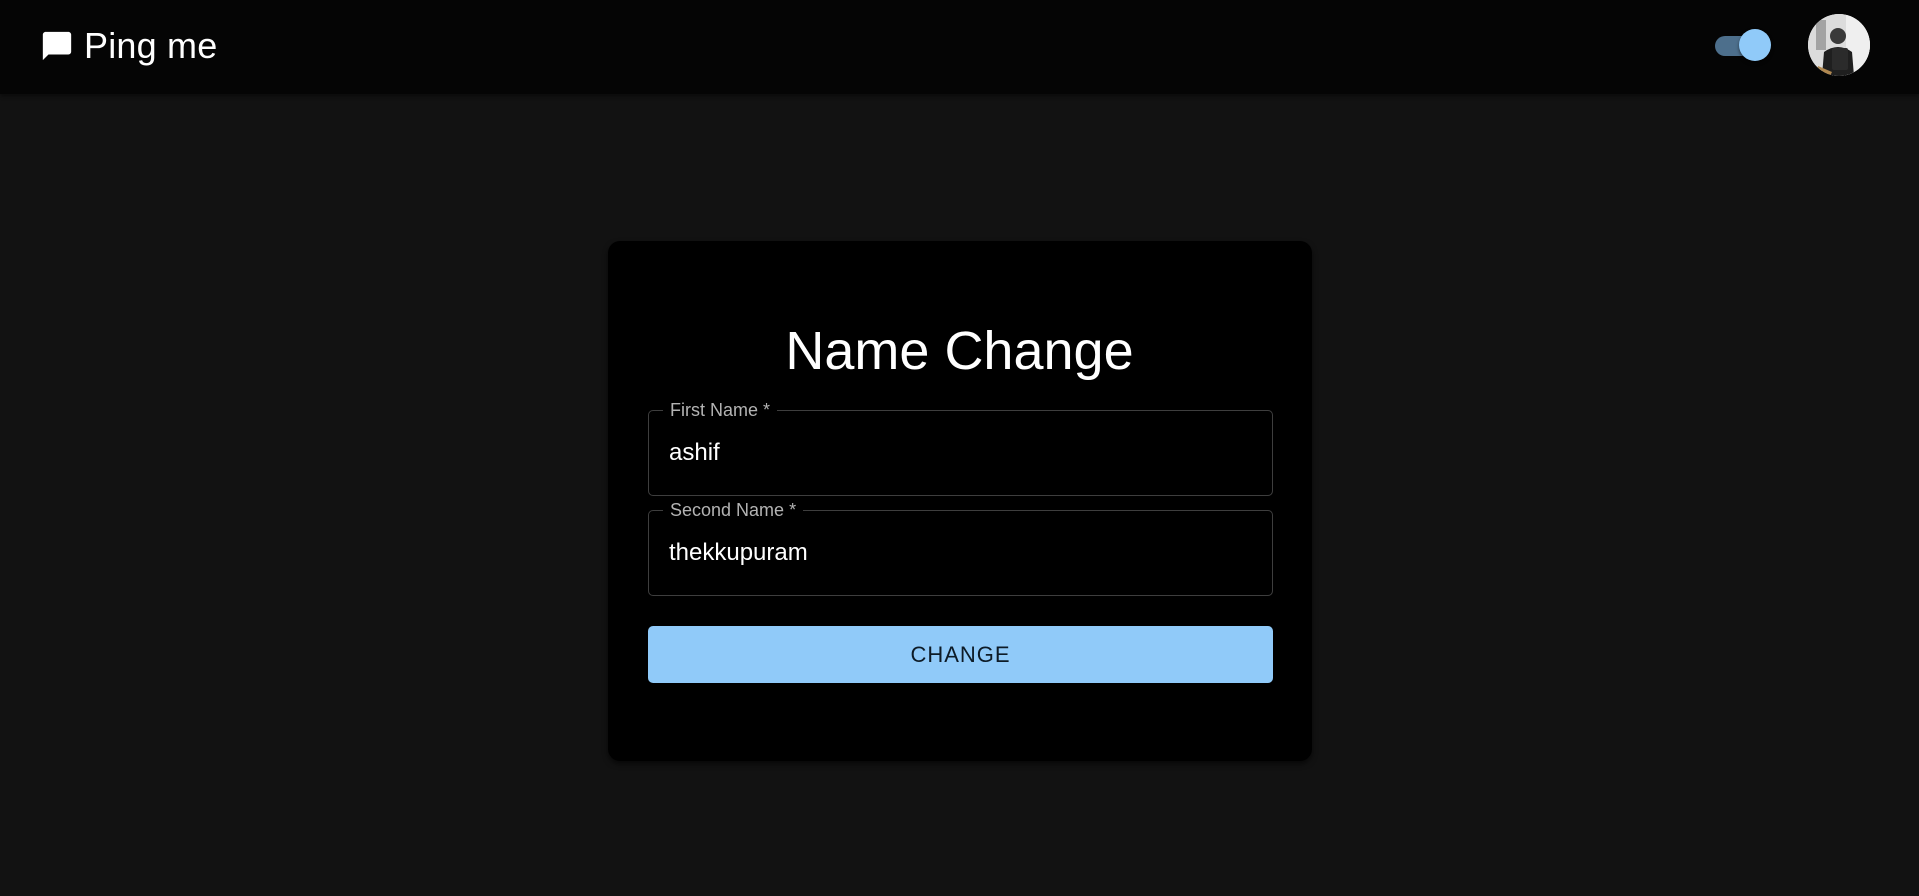 Image resolution: width=1919 pixels, height=896 pixels. Describe the element at coordinates (720, 410) in the screenshot. I see `first-name-label: First Name *` at that location.